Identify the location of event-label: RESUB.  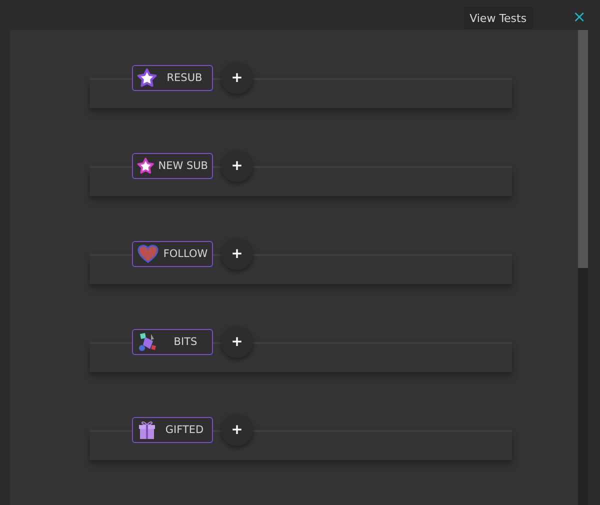
(185, 78).